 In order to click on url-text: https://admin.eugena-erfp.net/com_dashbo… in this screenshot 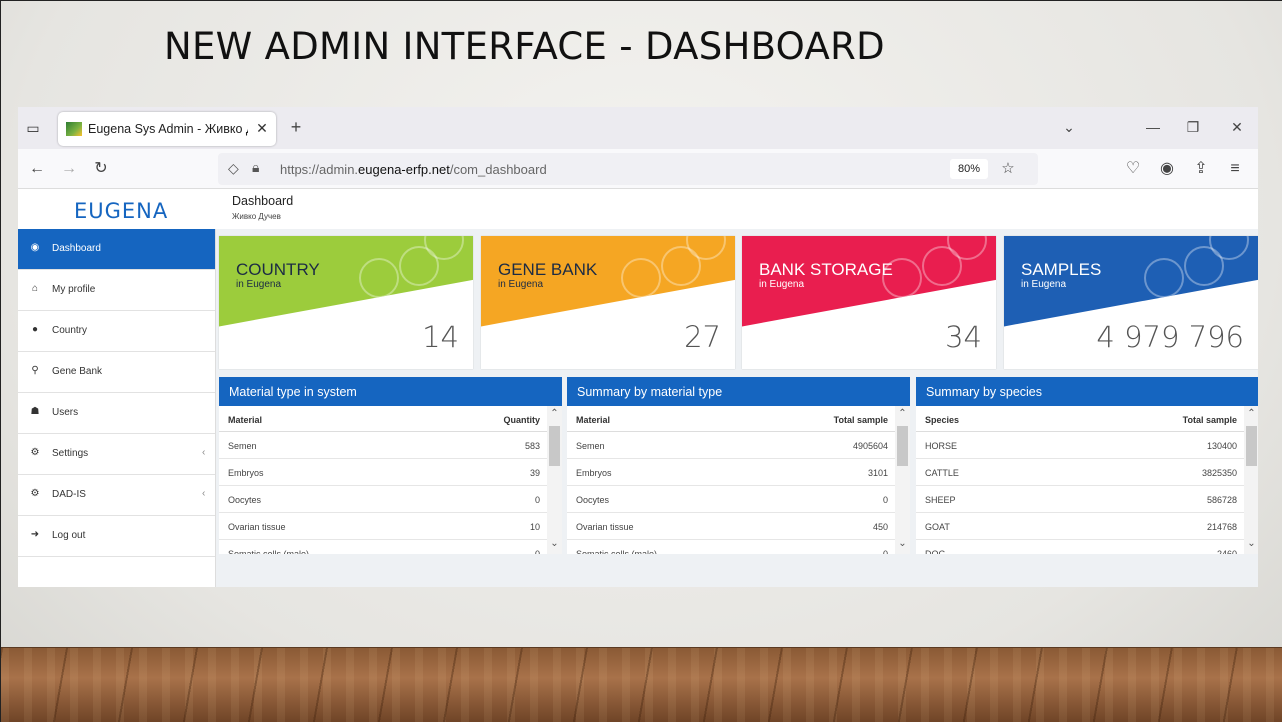, I will do `click(530, 170)`.